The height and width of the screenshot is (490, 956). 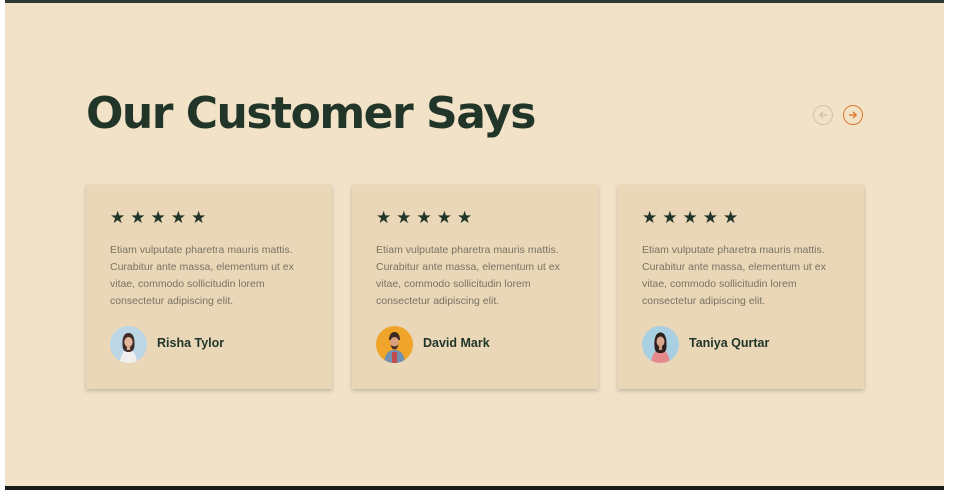 I want to click on prev-button, so click(x=823, y=115).